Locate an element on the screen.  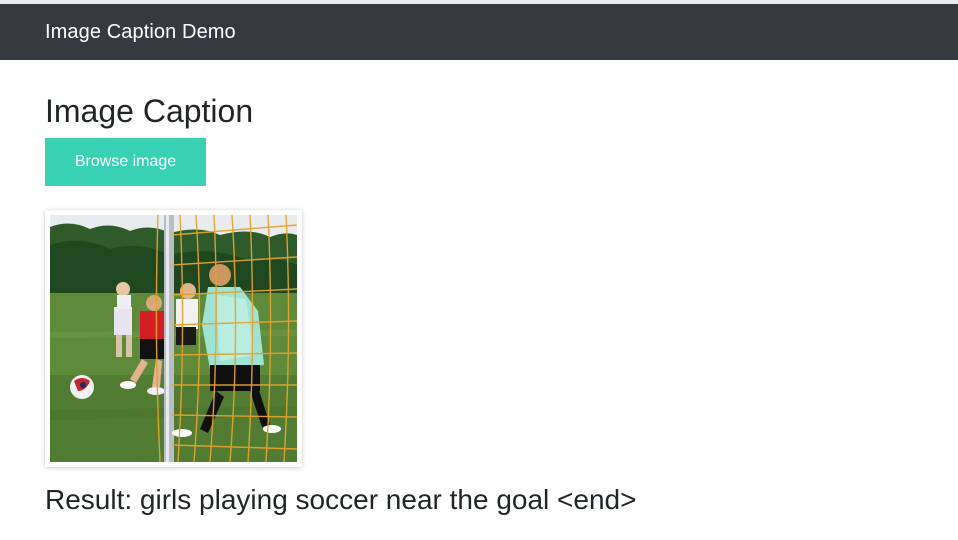
image-preview is located at coordinates (173, 338).